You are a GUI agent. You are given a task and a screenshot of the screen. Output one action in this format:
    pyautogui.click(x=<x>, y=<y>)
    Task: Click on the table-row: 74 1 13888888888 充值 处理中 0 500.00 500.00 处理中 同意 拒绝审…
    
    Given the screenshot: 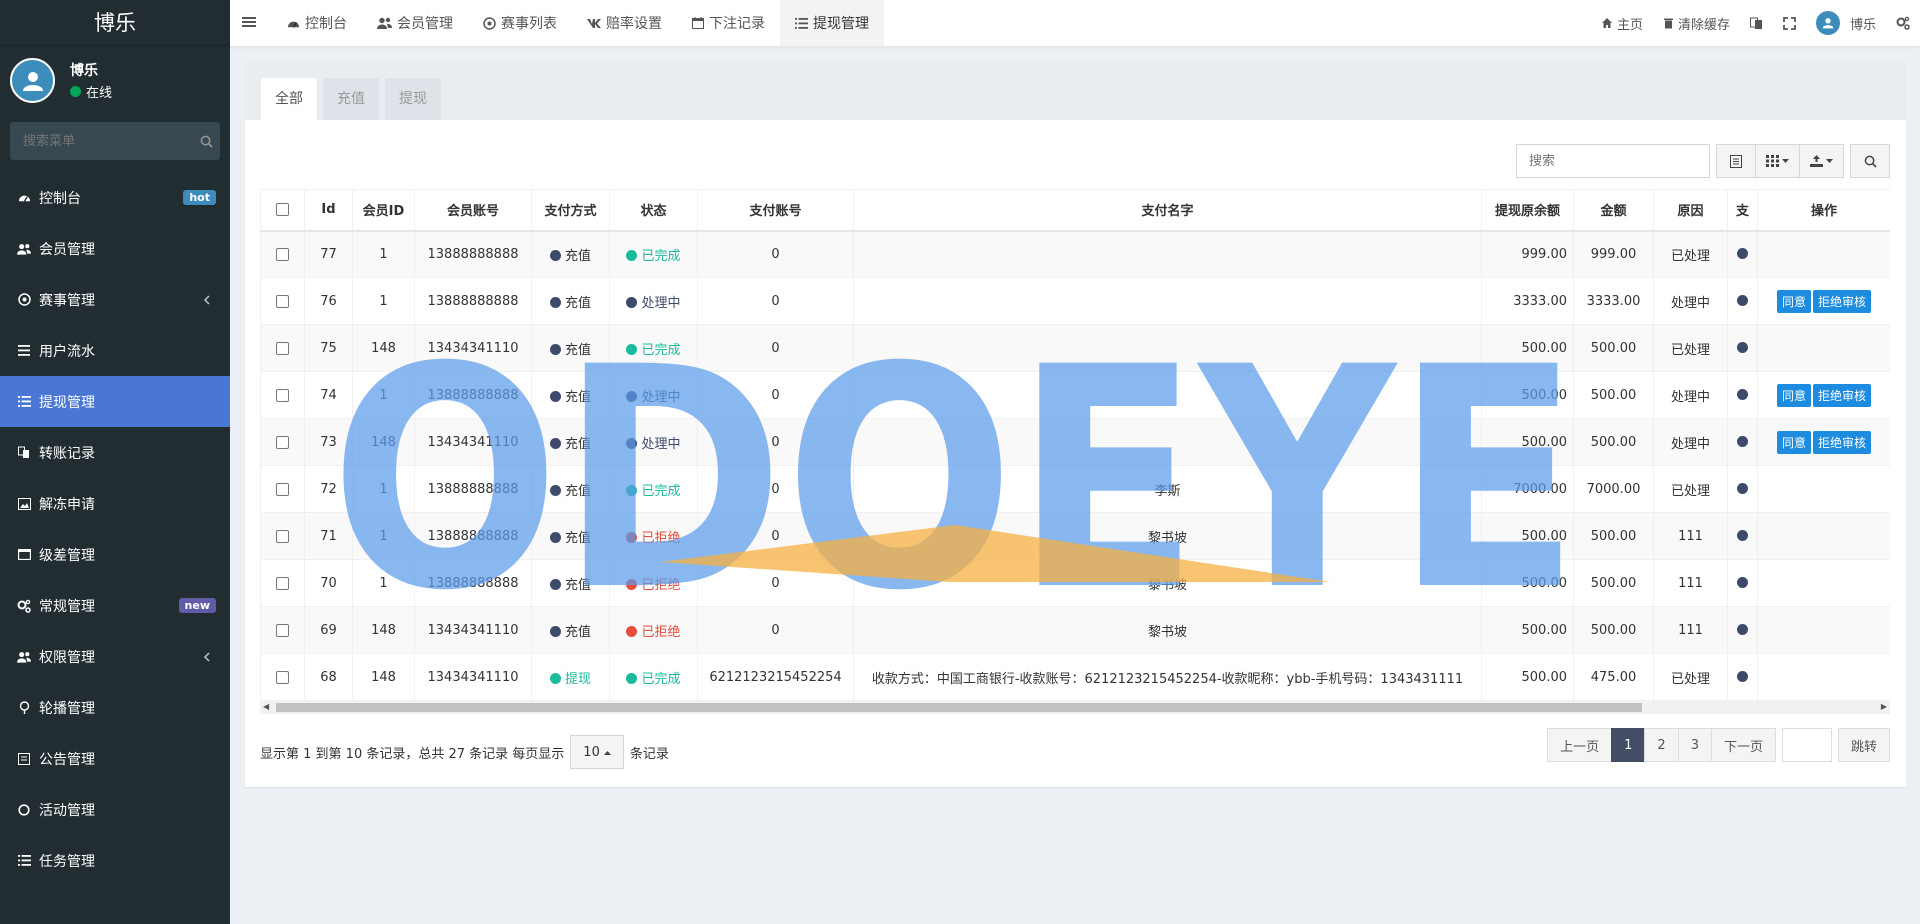 What is the action you would take?
    pyautogui.click(x=1075, y=395)
    